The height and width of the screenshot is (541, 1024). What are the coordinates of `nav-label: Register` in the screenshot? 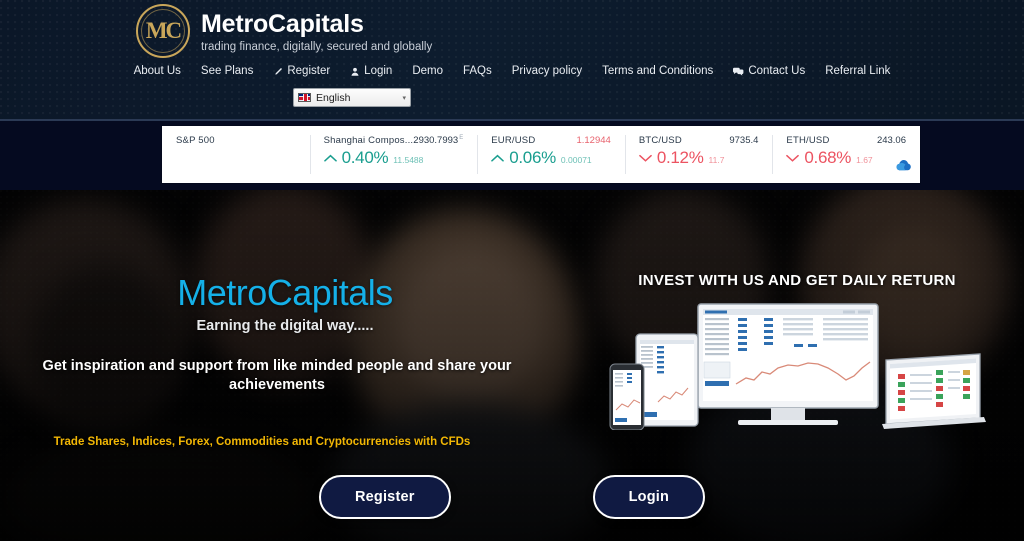 It's located at (309, 71).